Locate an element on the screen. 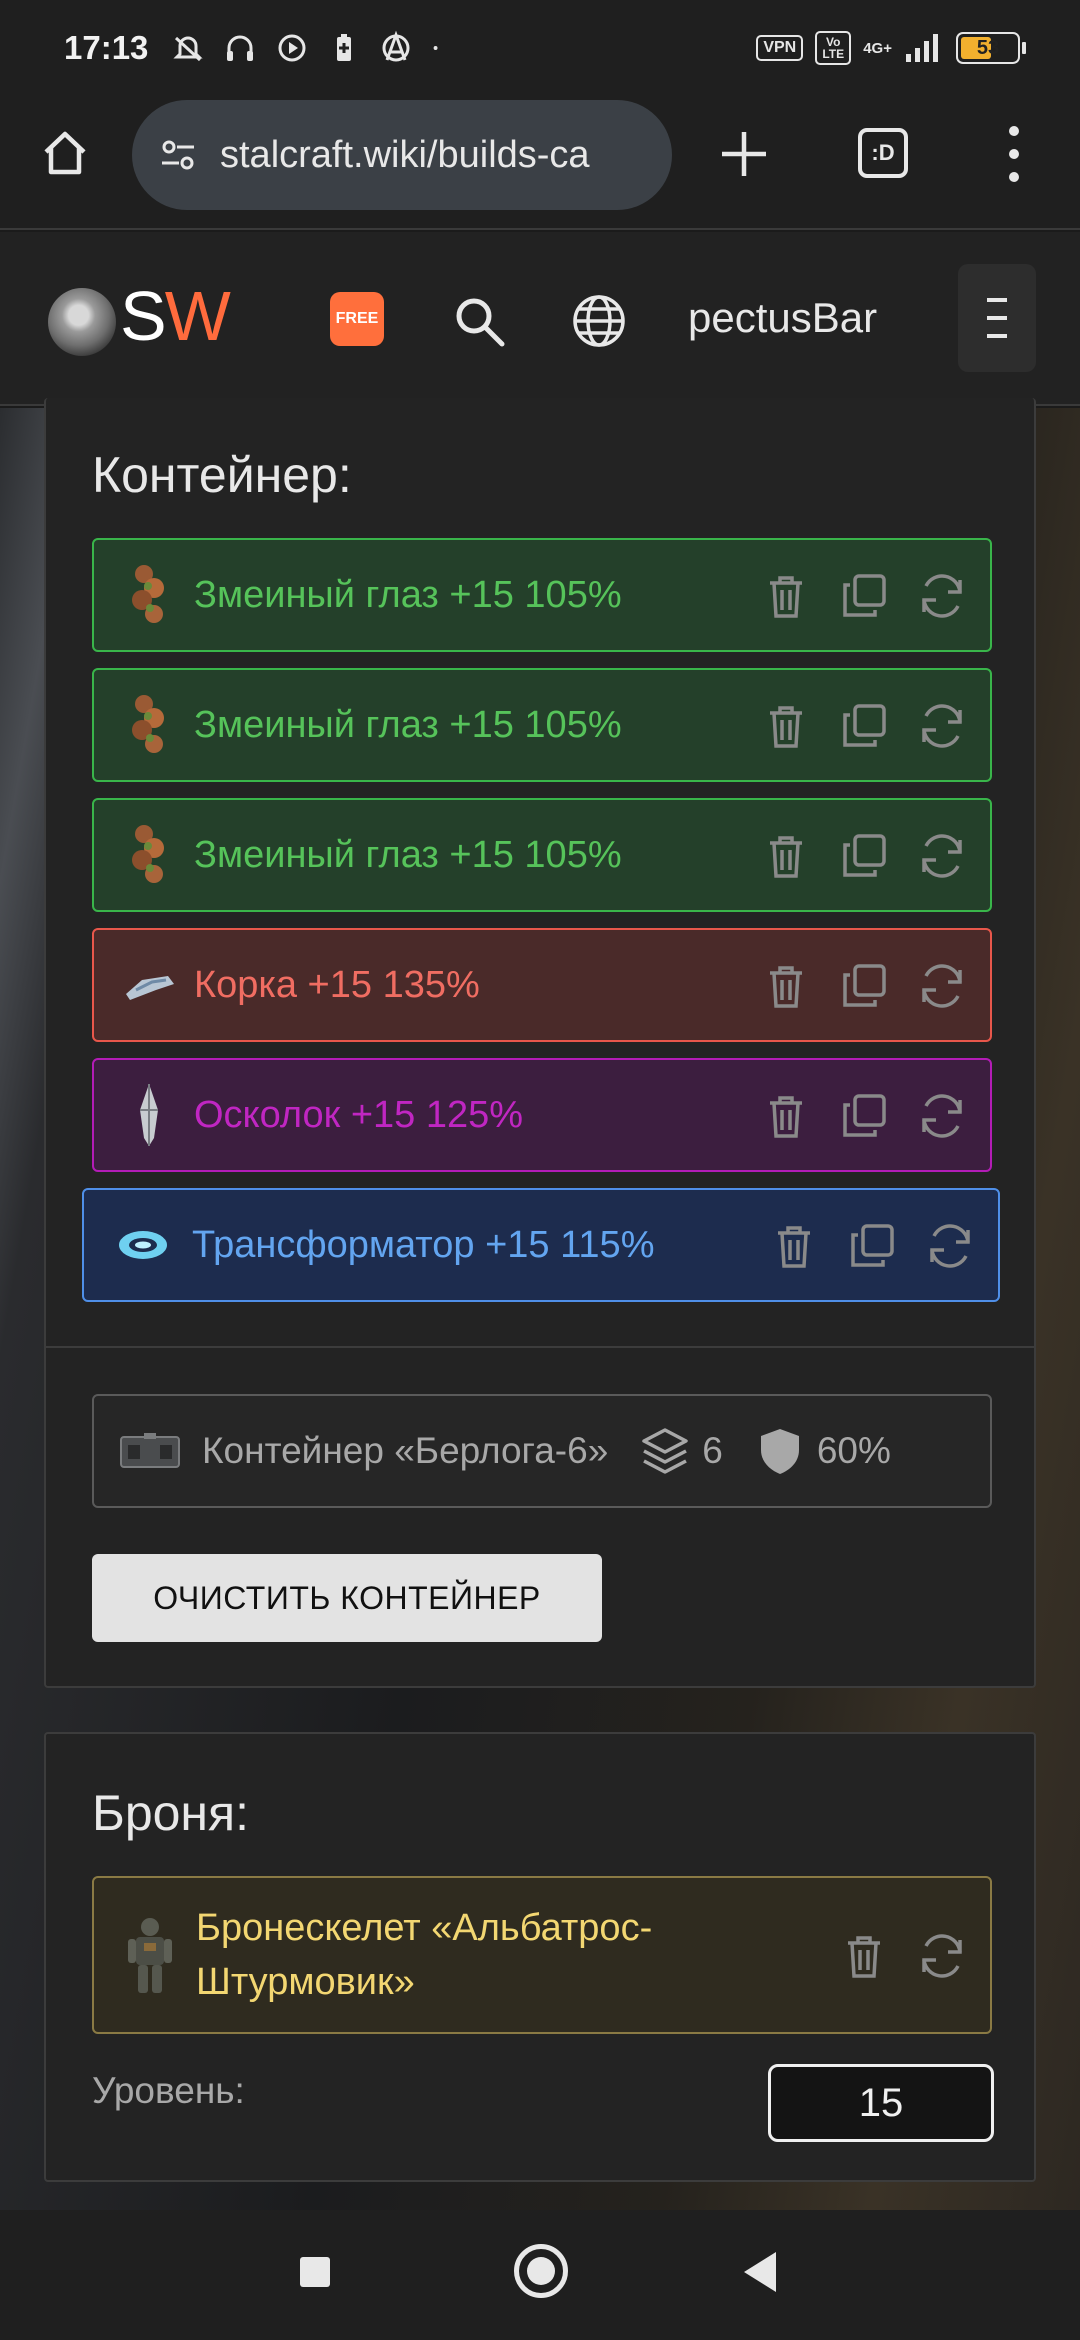 The width and height of the screenshot is (1080, 2340). crust-artifact-icon is located at coordinates (150, 988).